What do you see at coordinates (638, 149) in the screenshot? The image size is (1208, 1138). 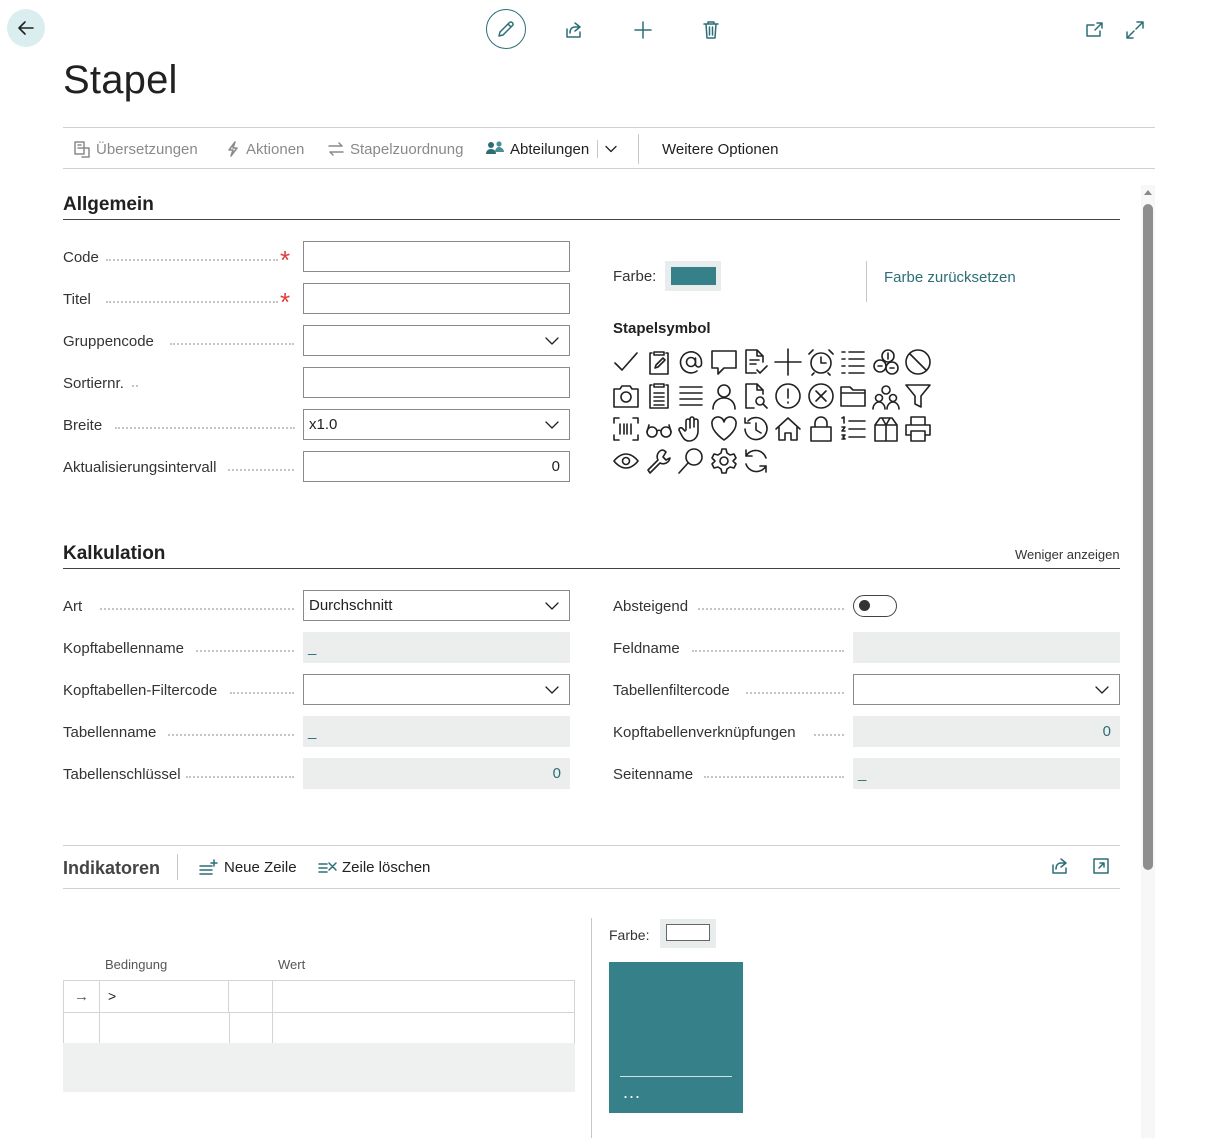 I see `divider` at bounding box center [638, 149].